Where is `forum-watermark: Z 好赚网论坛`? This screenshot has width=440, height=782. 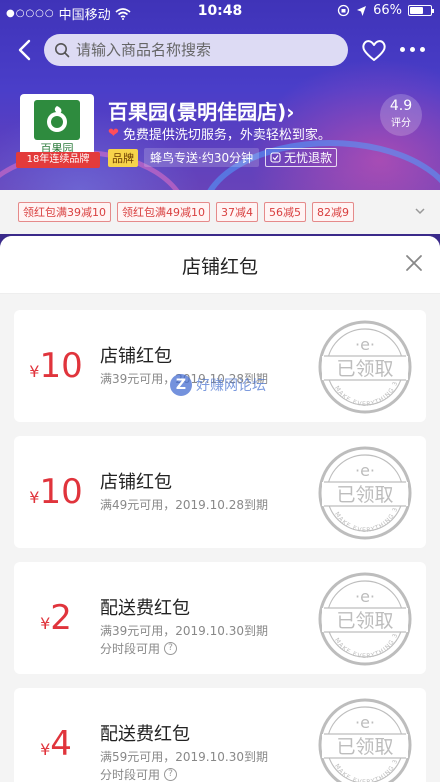
forum-watermark: Z 好赚网论坛 is located at coordinates (218, 385).